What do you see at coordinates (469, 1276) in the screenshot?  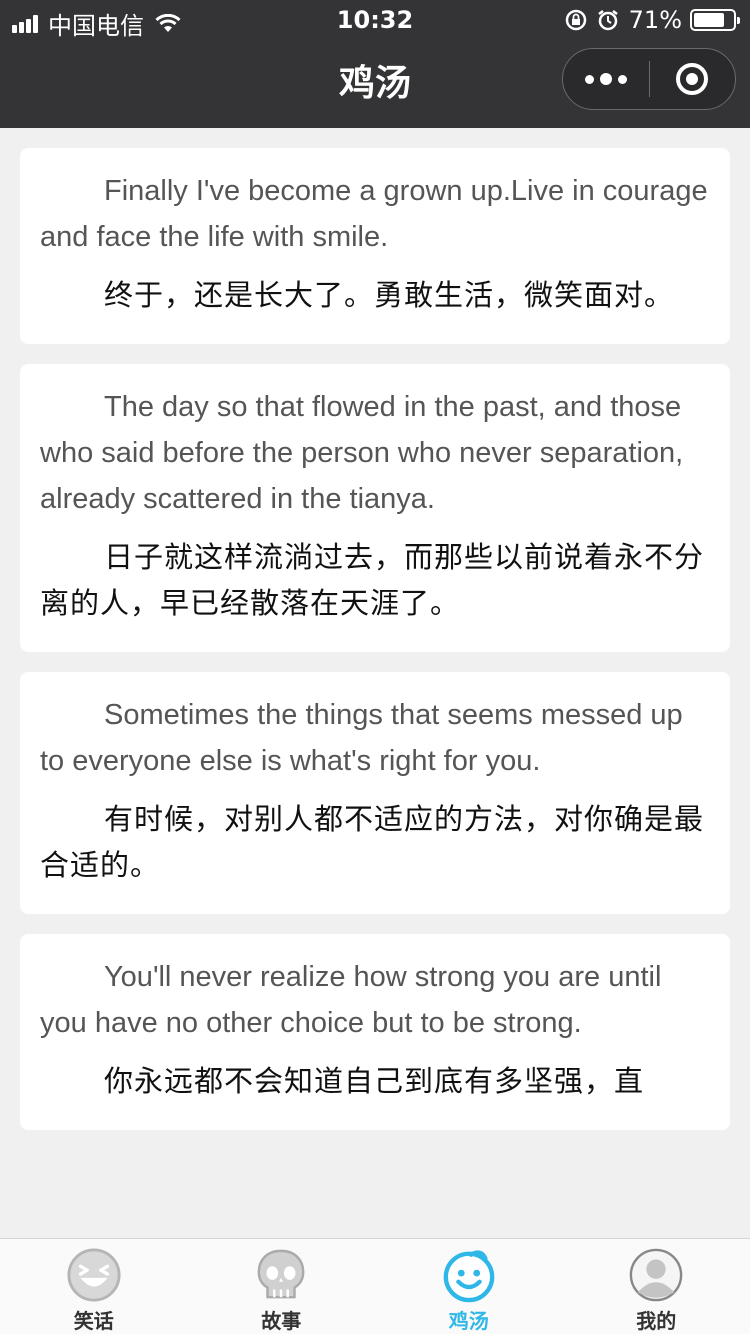 I see `smile-face-icon` at bounding box center [469, 1276].